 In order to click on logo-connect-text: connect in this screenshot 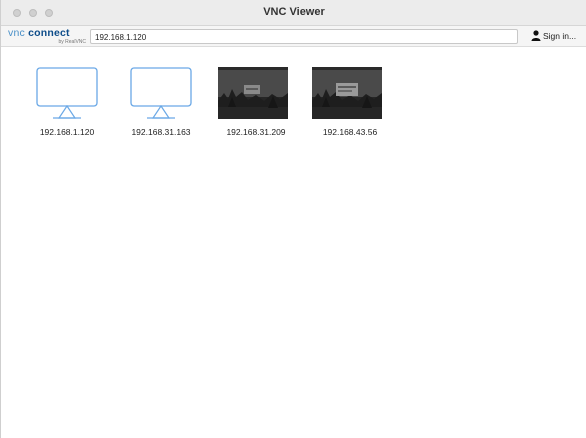, I will do `click(49, 33)`.